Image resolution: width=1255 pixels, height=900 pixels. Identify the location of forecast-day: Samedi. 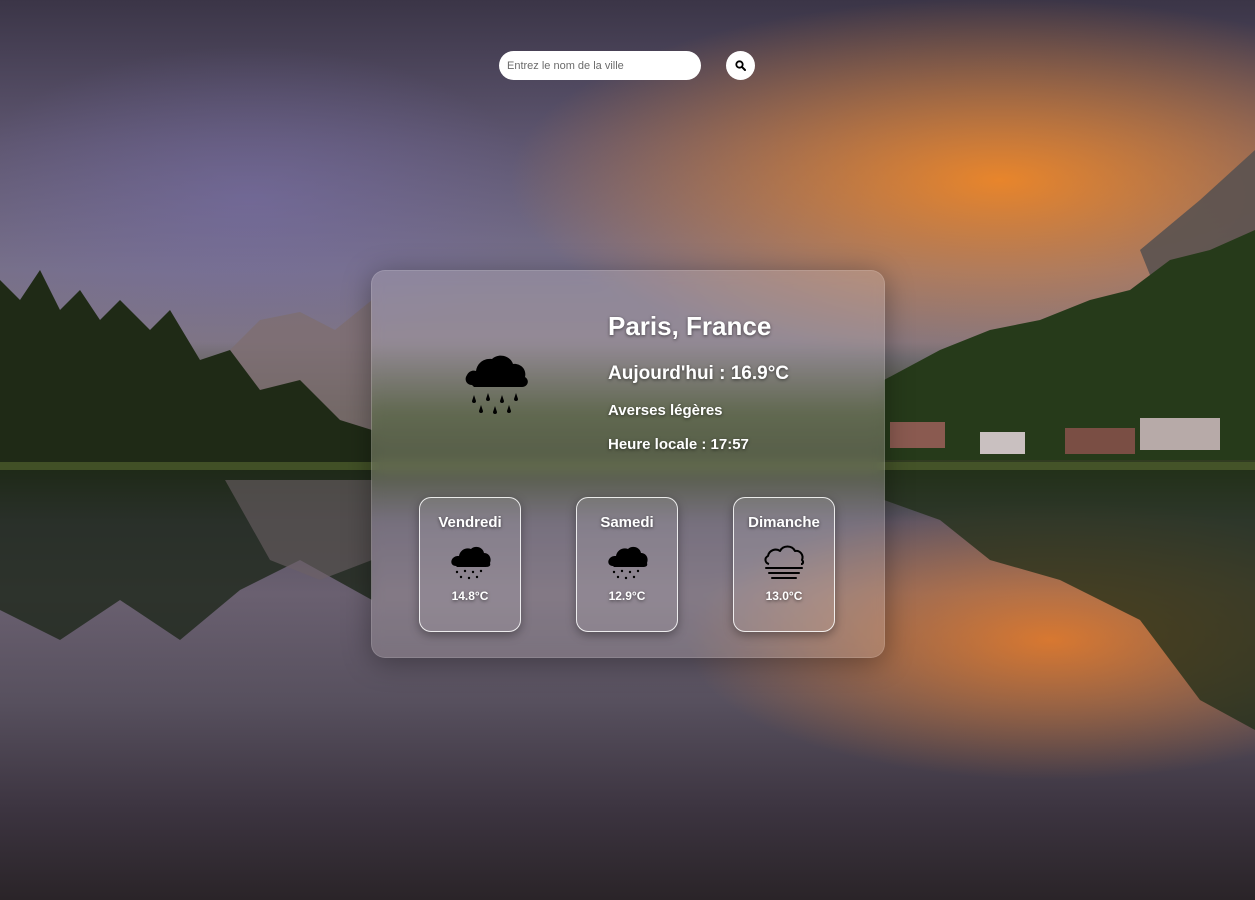
(627, 522).